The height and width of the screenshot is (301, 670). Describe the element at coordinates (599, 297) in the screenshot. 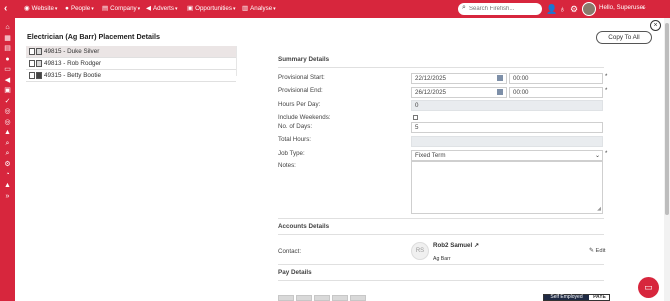

I see `paye-option: PAYE` at that location.